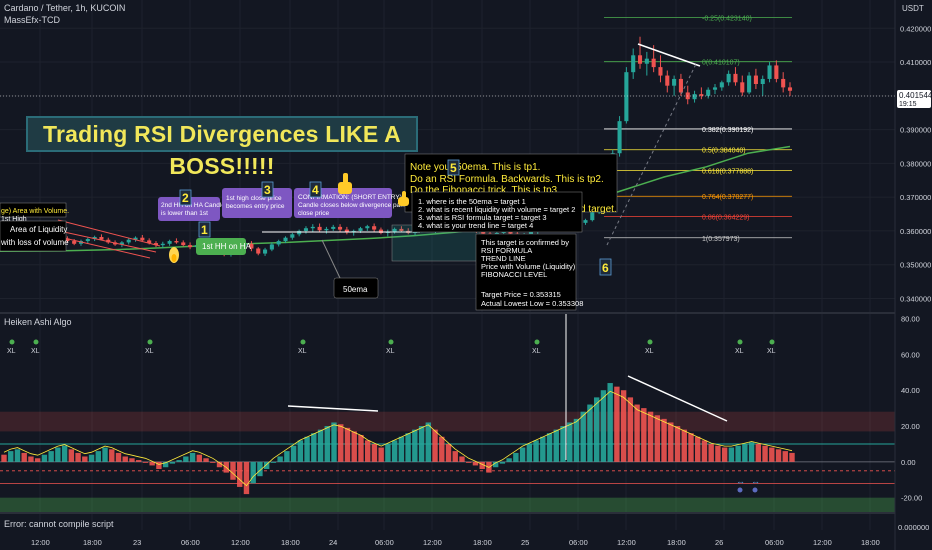  I want to click on xl-label-4: XL, so click(390, 351).